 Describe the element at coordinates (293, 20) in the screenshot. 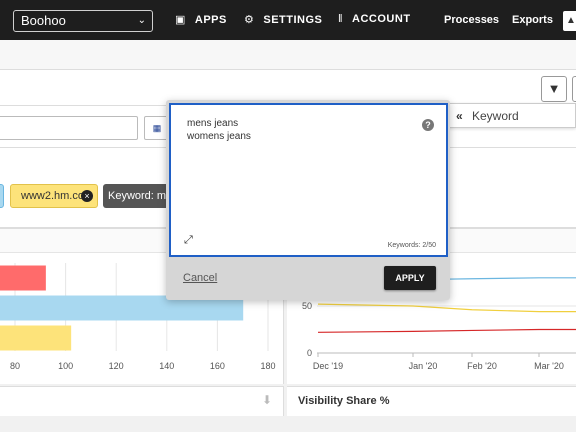

I see `nav-settings-label: SETTINGS` at that location.